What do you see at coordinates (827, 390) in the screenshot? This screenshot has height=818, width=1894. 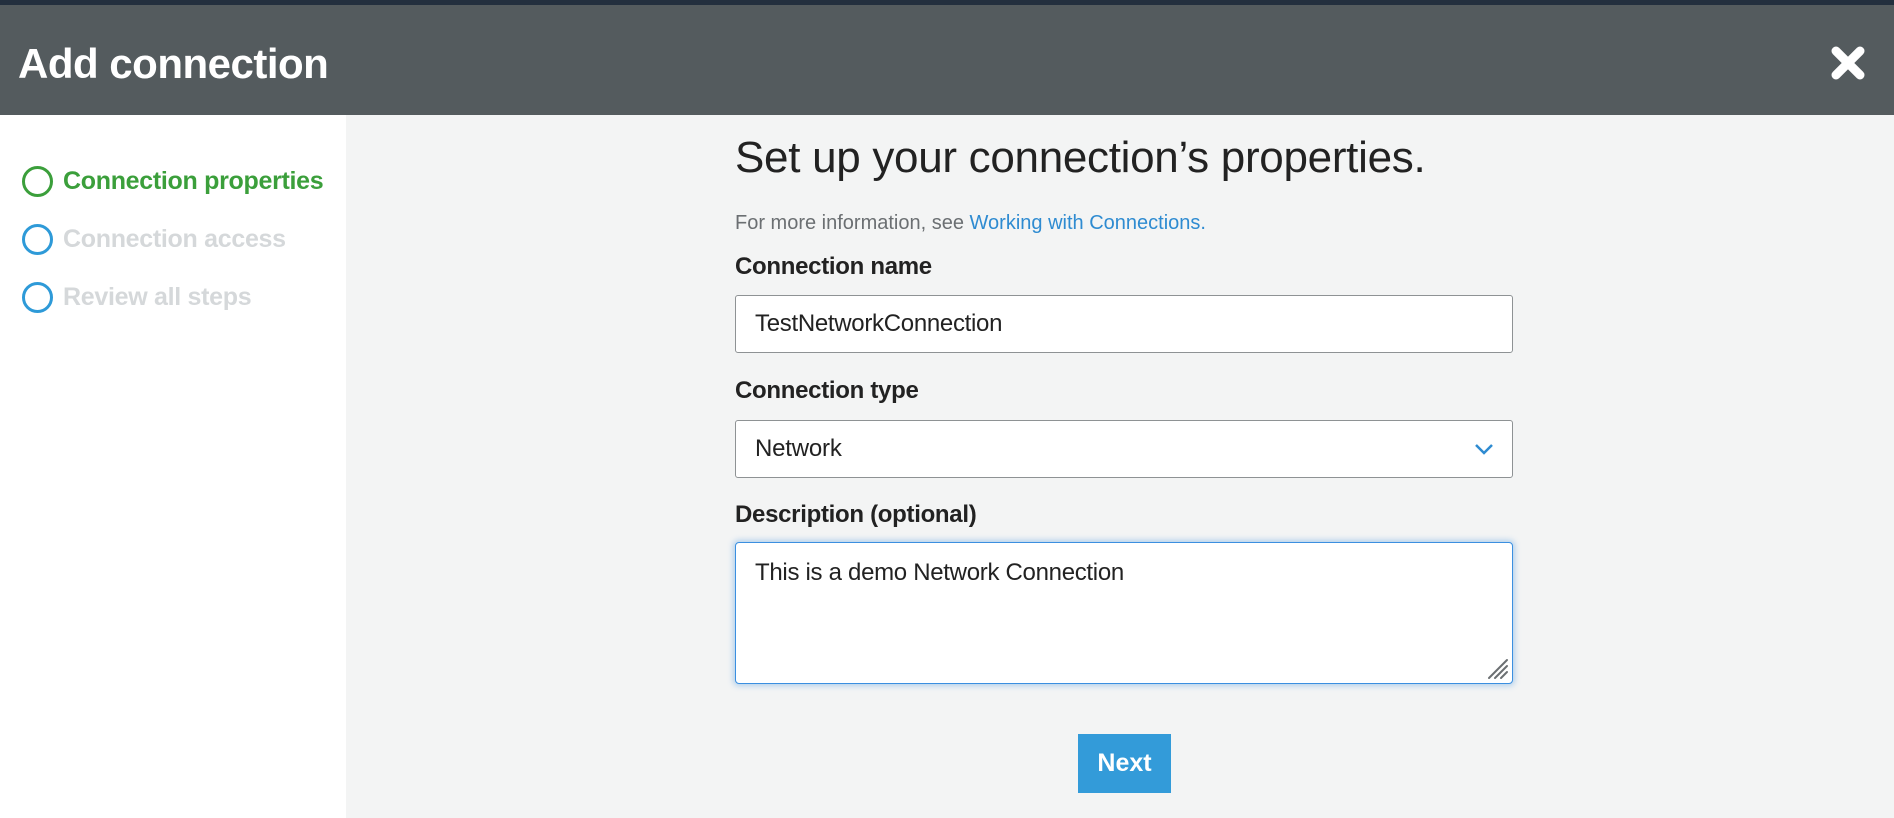 I see `connection-type-label: Connection type` at bounding box center [827, 390].